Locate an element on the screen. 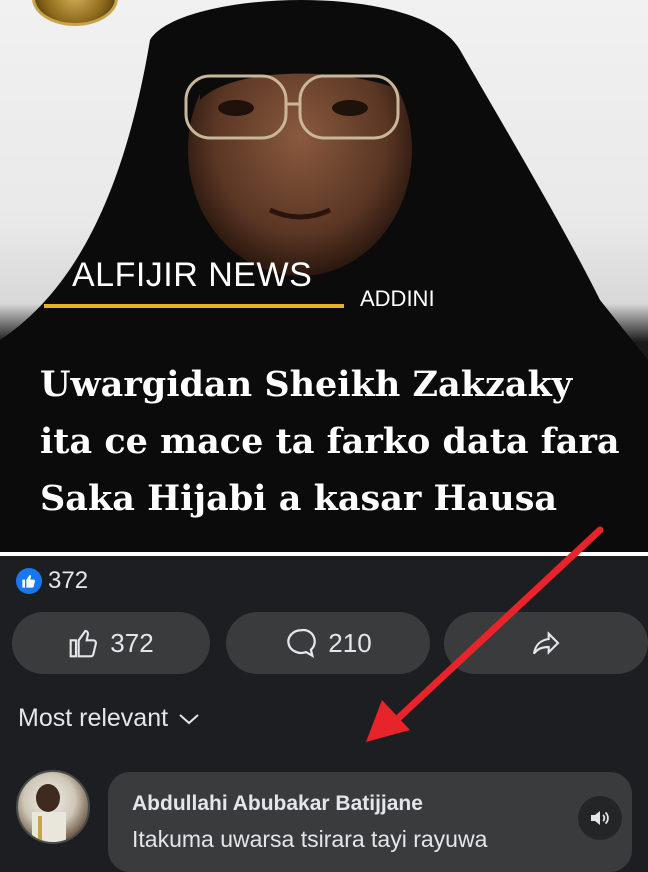 The image size is (648, 872). brand-underline is located at coordinates (194, 306).